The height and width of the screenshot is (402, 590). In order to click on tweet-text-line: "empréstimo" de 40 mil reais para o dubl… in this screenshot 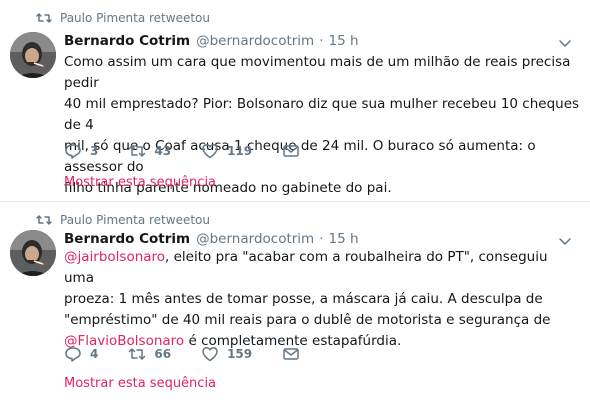, I will do `click(307, 320)`.